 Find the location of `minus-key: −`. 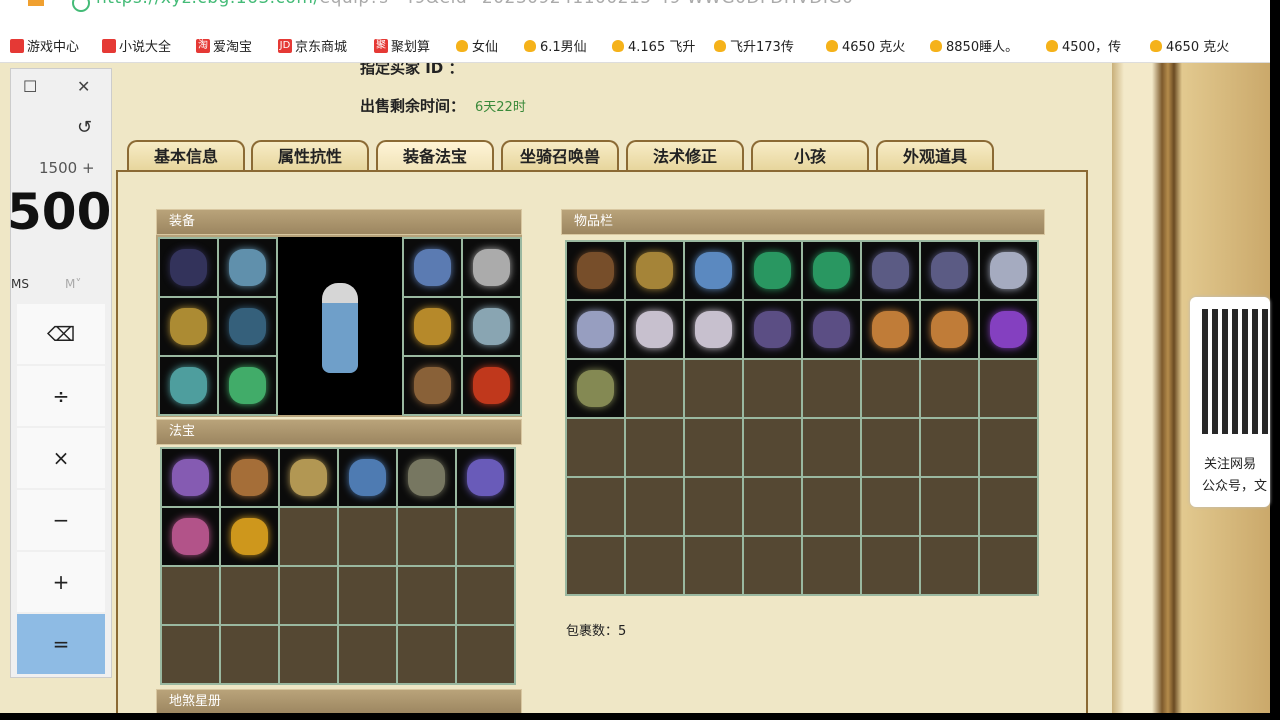

minus-key: − is located at coordinates (61, 520).